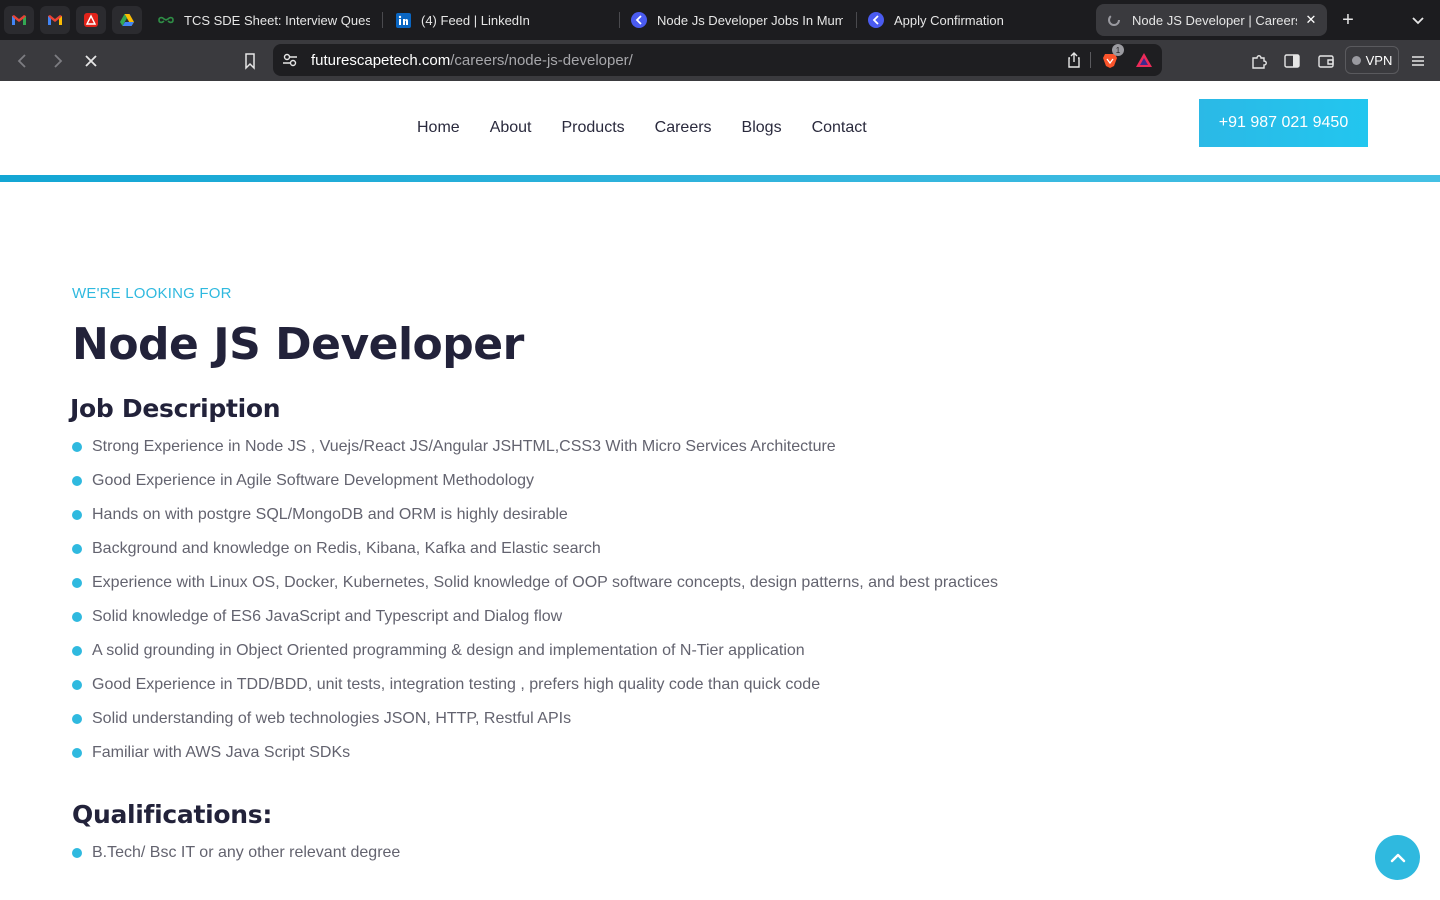 The width and height of the screenshot is (1440, 900). I want to click on pinned-tab-gmail, so click(19, 20).